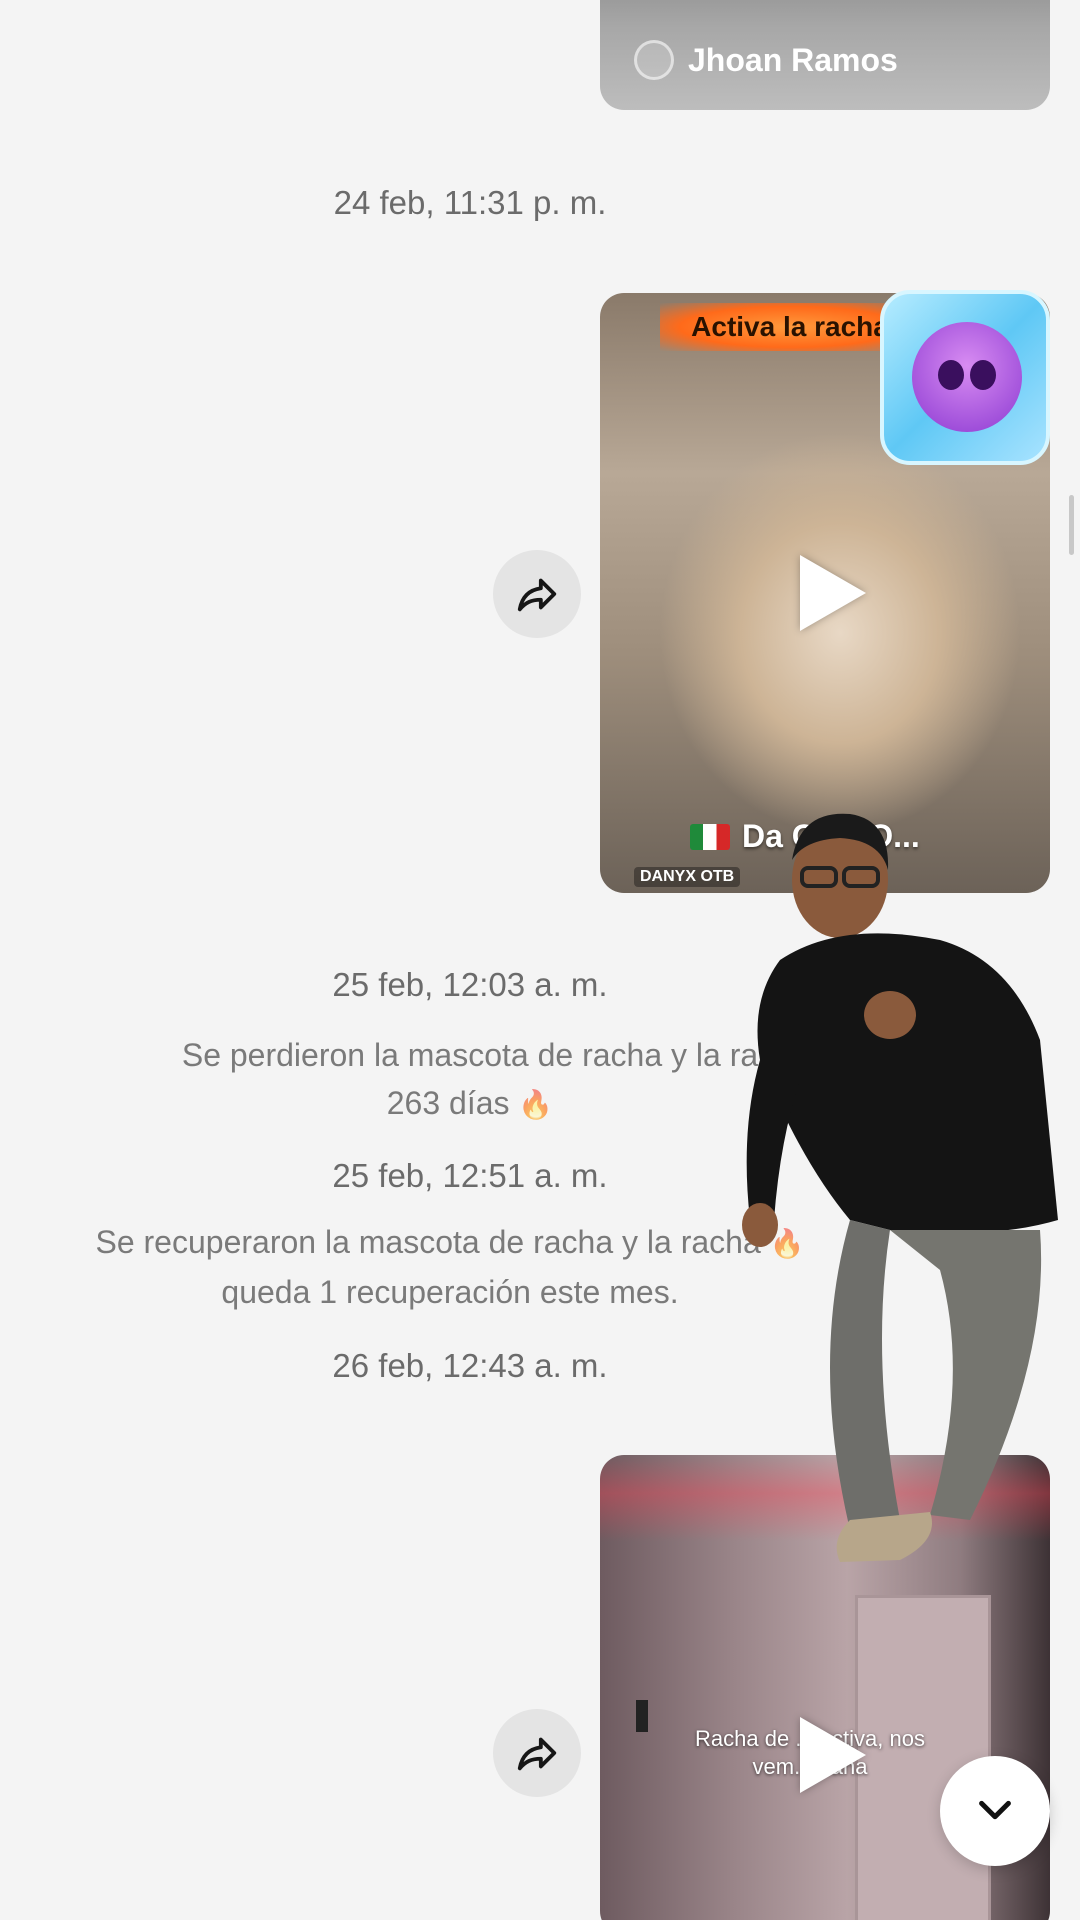 This screenshot has height=1920, width=1080. What do you see at coordinates (710, 836) in the screenshot?
I see `mexico-flag-icon` at bounding box center [710, 836].